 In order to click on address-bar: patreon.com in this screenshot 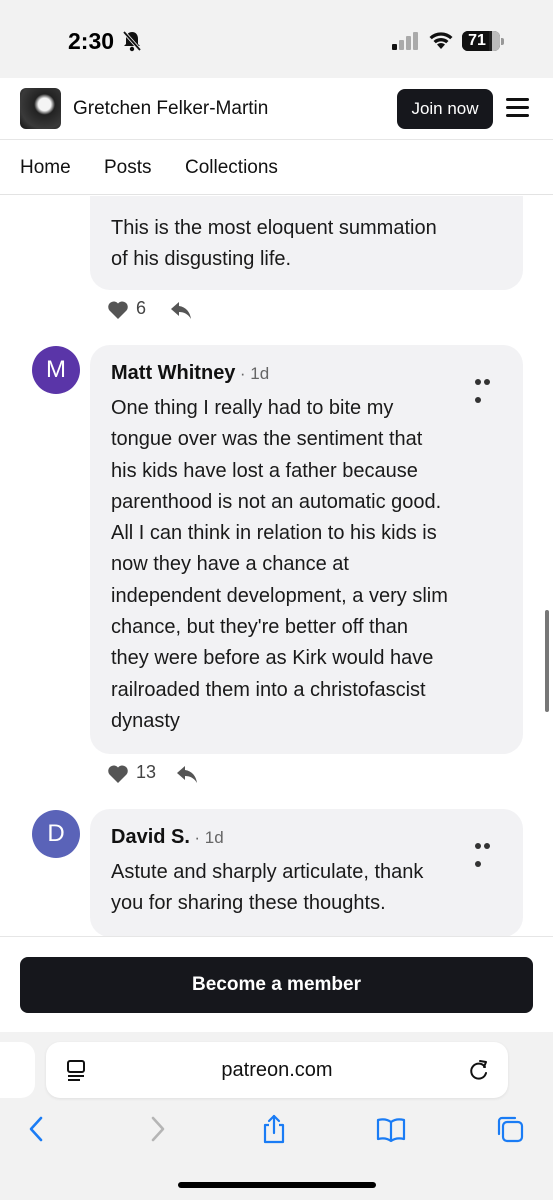, I will do `click(277, 1070)`.